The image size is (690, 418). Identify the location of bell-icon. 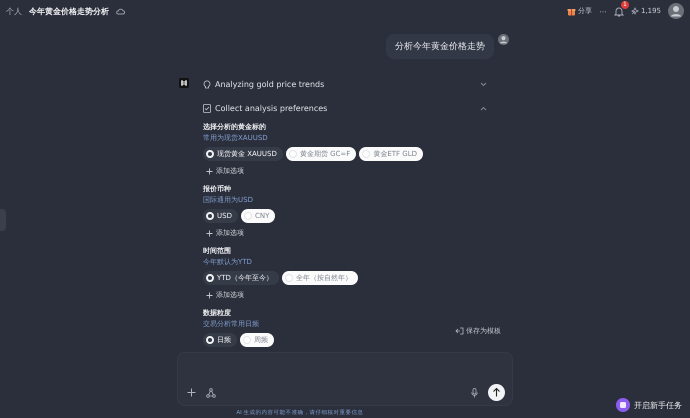
(619, 11).